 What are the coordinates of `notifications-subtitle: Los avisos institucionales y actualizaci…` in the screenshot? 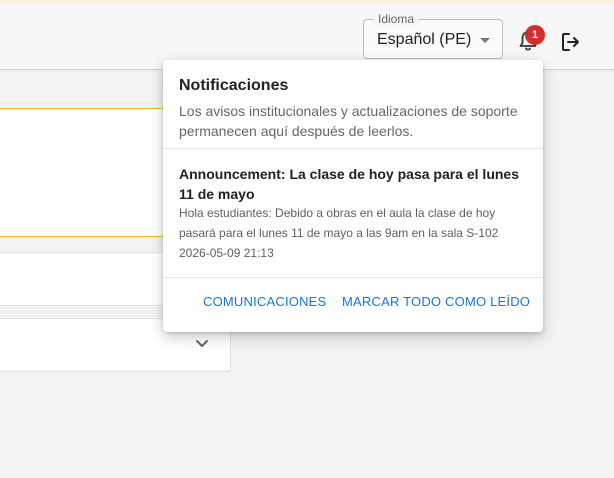 It's located at (348, 121).